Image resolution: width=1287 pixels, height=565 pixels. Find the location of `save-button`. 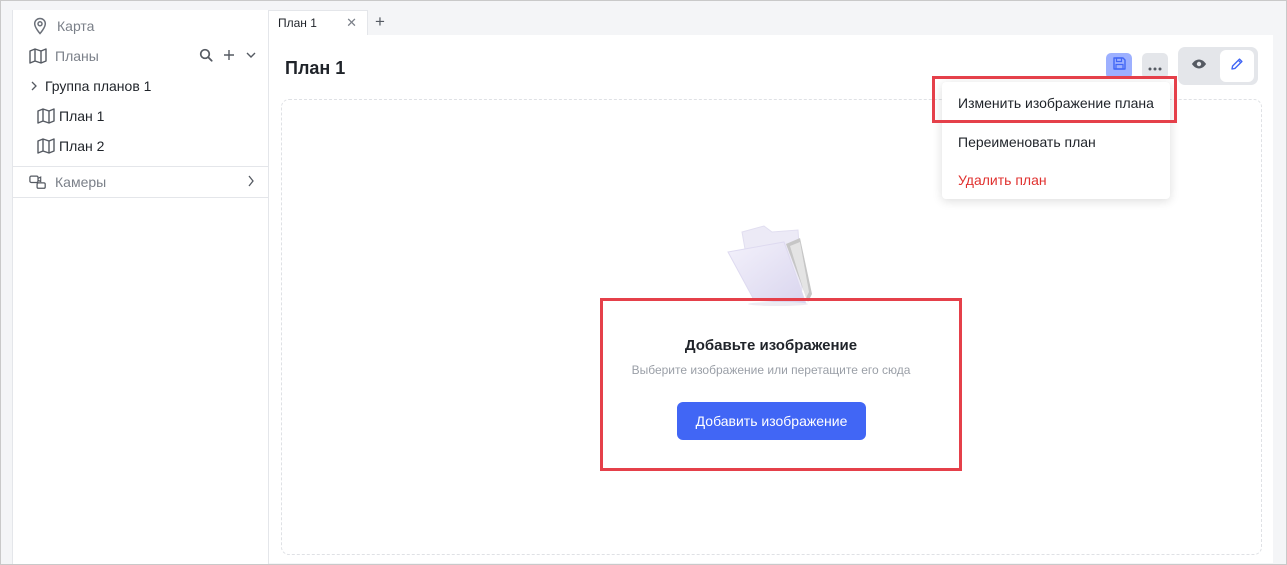

save-button is located at coordinates (1119, 66).